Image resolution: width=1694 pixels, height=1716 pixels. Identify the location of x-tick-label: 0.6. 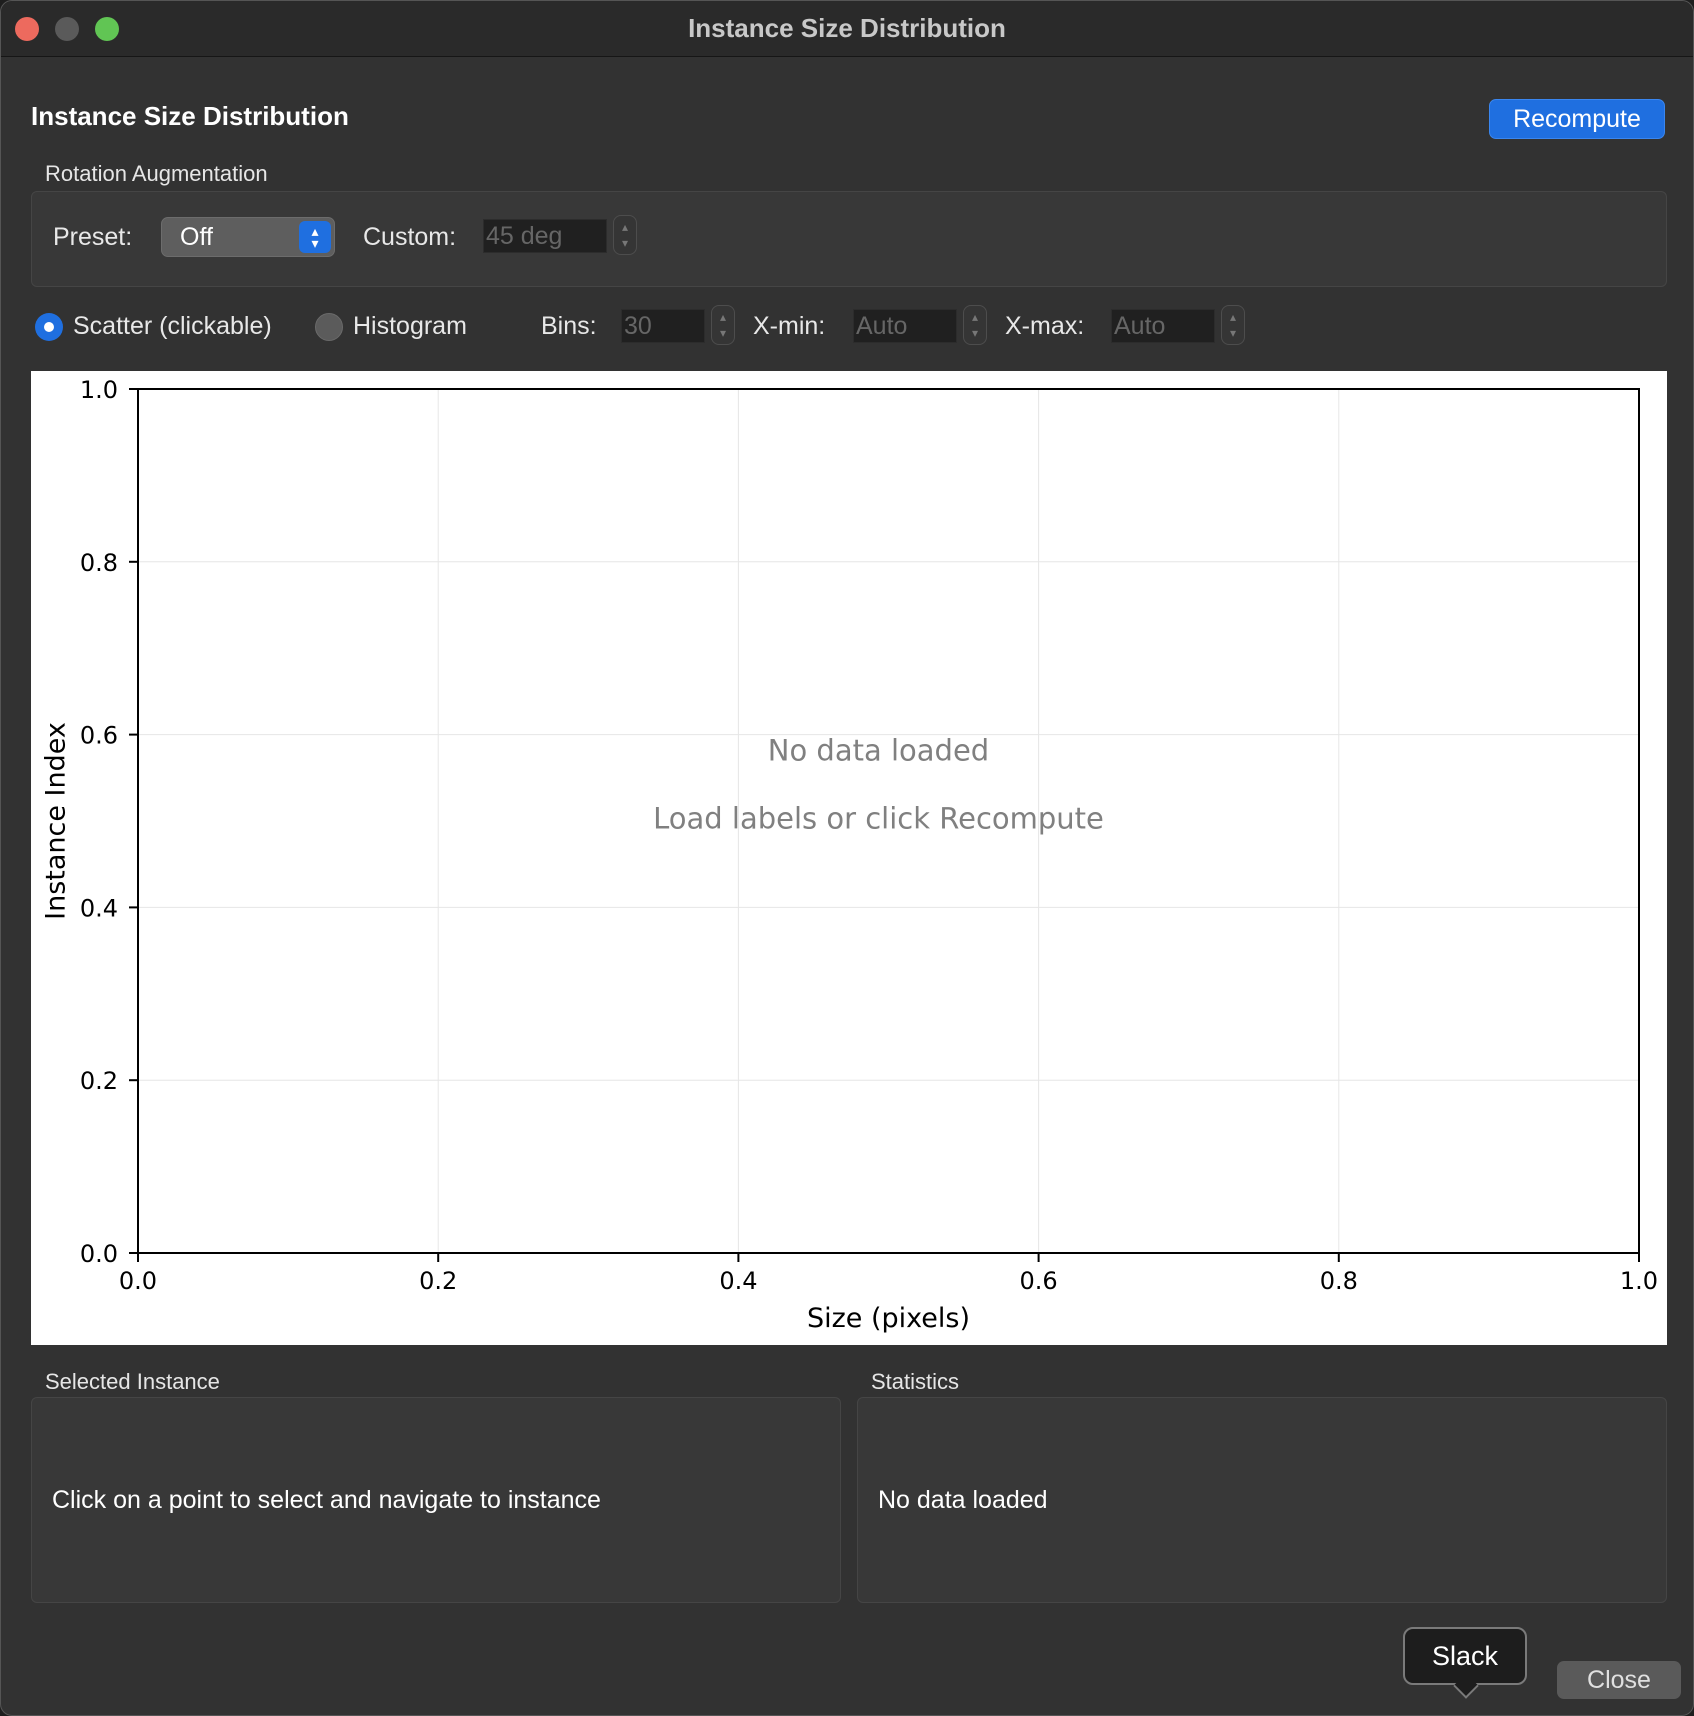
(1039, 1281).